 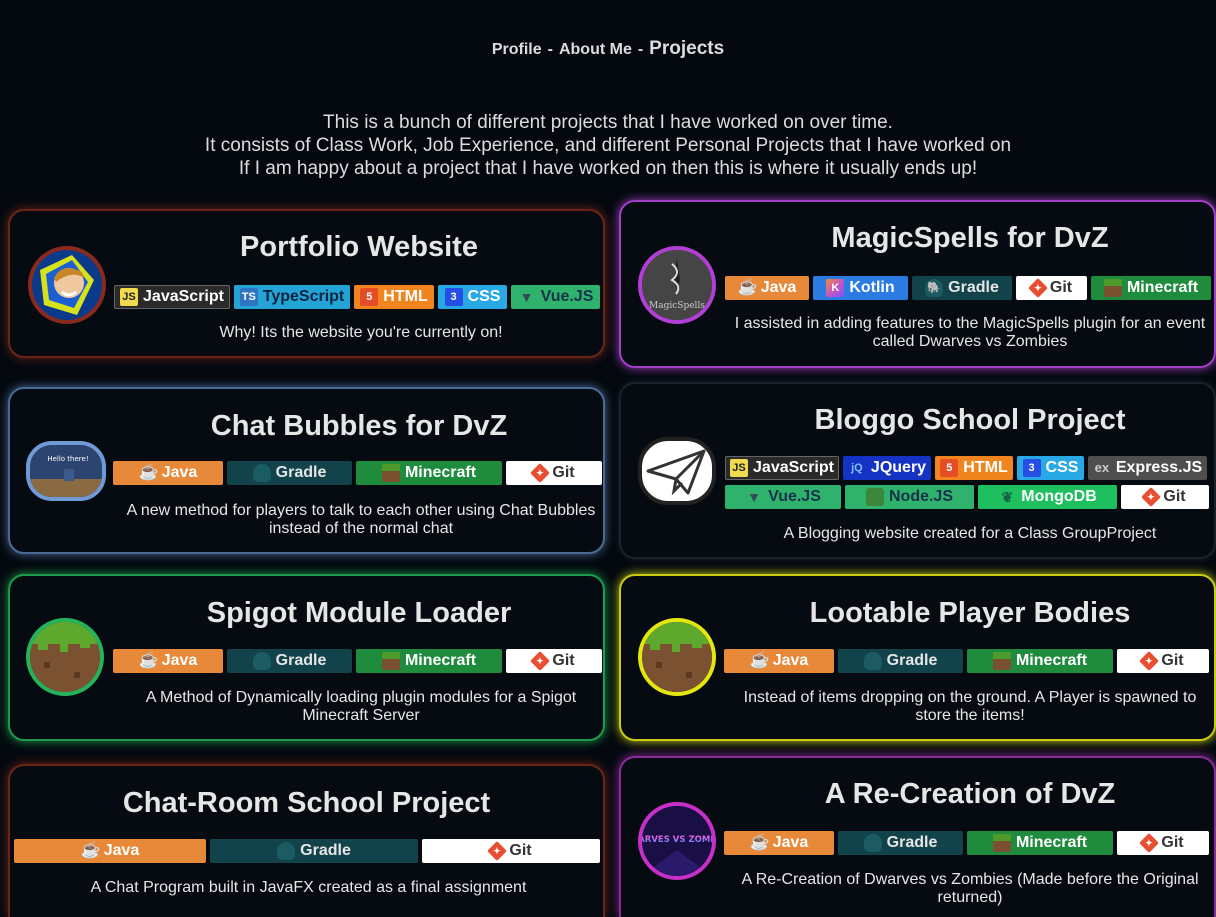 I want to click on badge-expressjs: ex Express.JS, so click(x=1147, y=468).